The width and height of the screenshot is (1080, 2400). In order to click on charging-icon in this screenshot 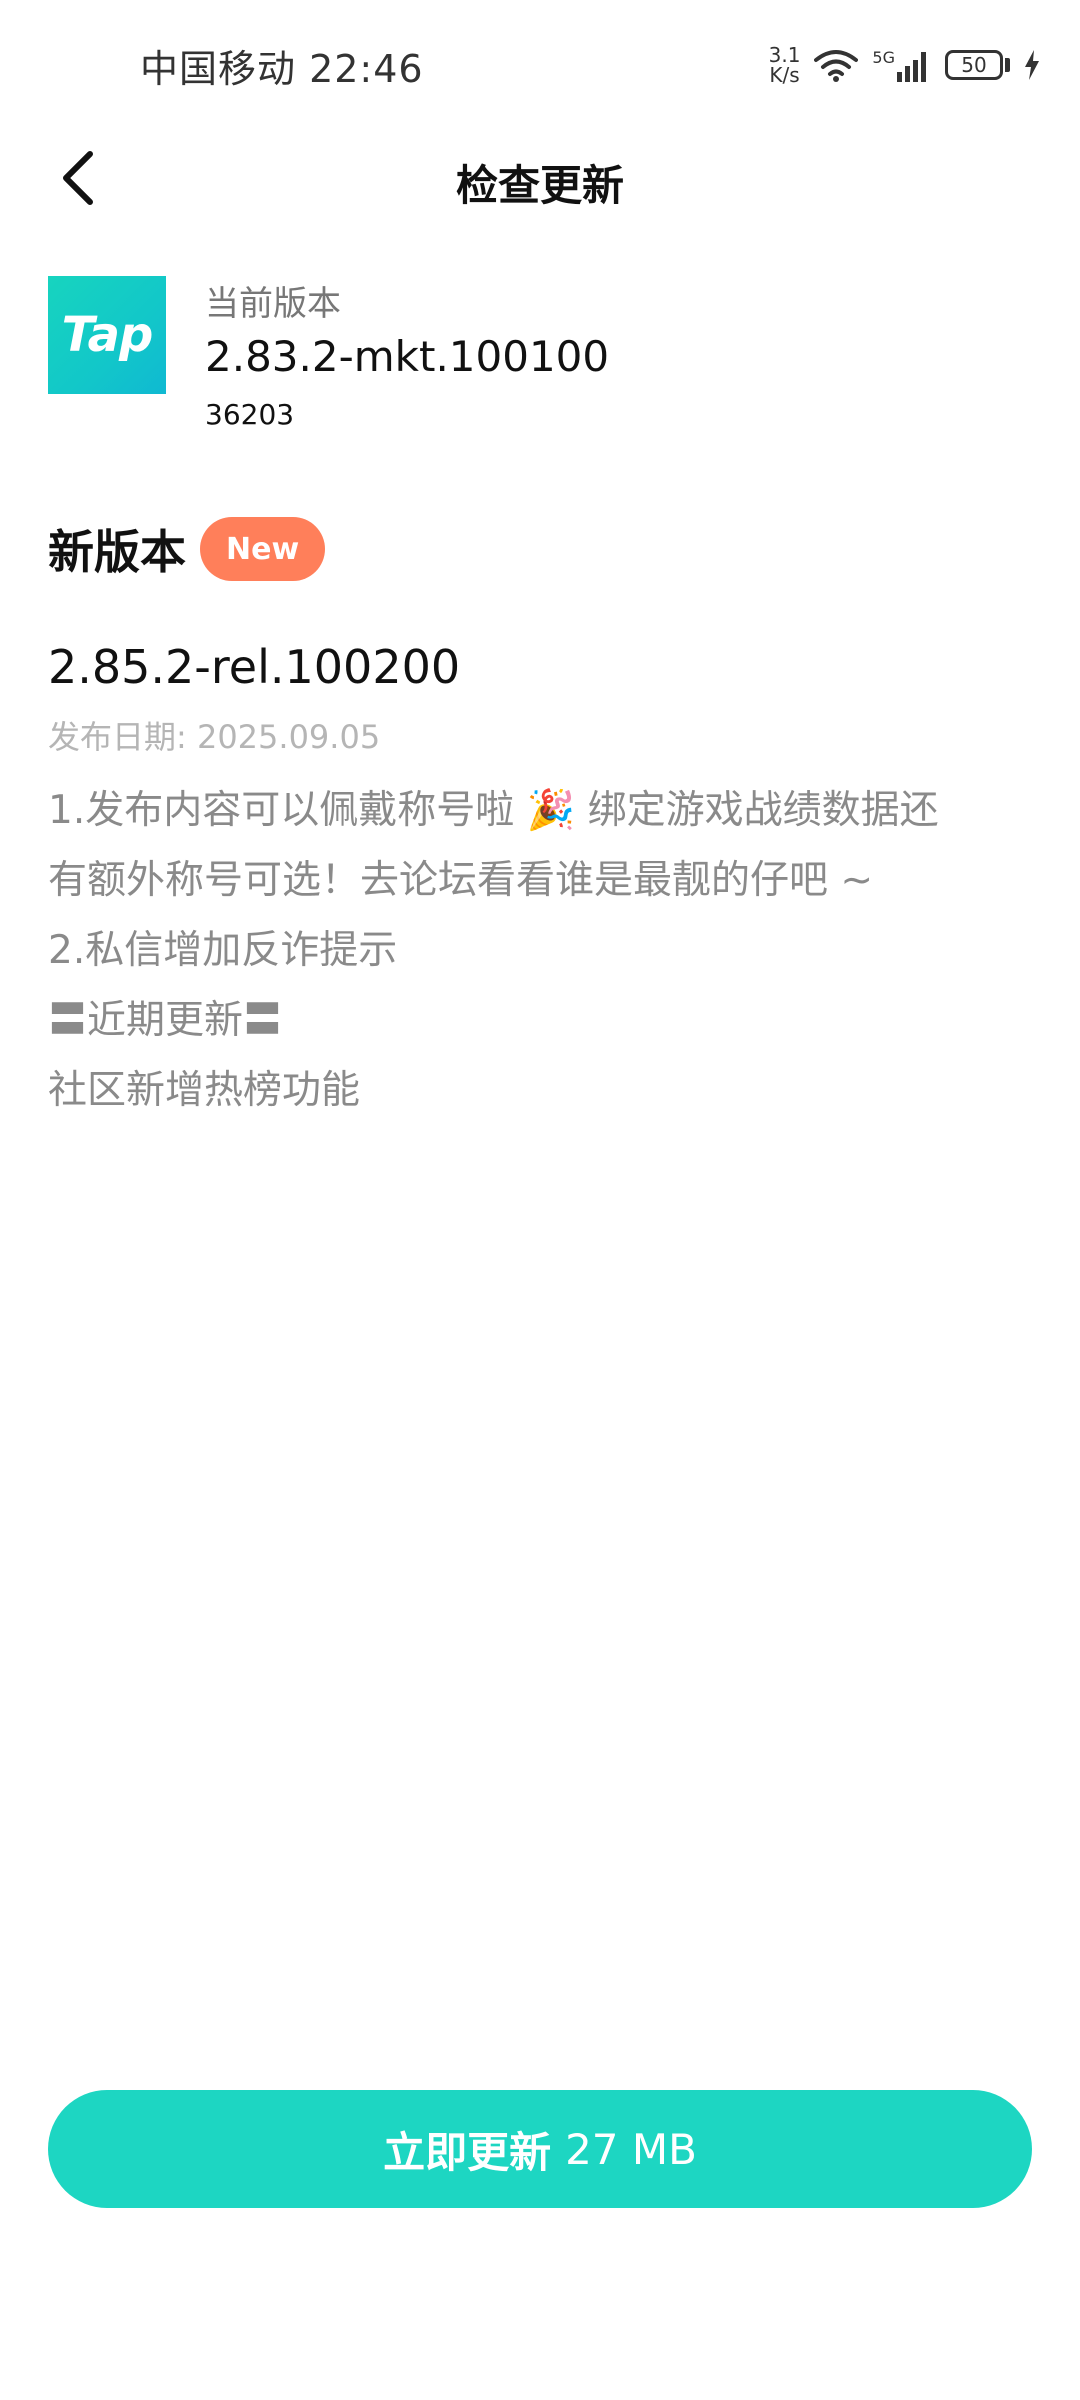, I will do `click(1032, 65)`.